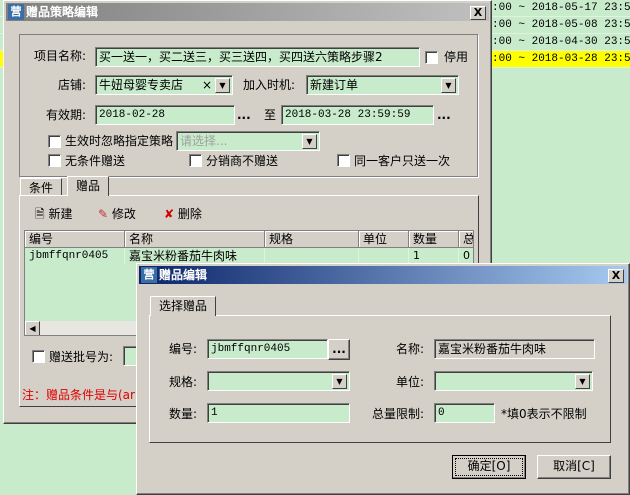 This screenshot has width=630, height=495. What do you see at coordinates (195, 160) in the screenshot?
I see `distributor-checkbox` at bounding box center [195, 160].